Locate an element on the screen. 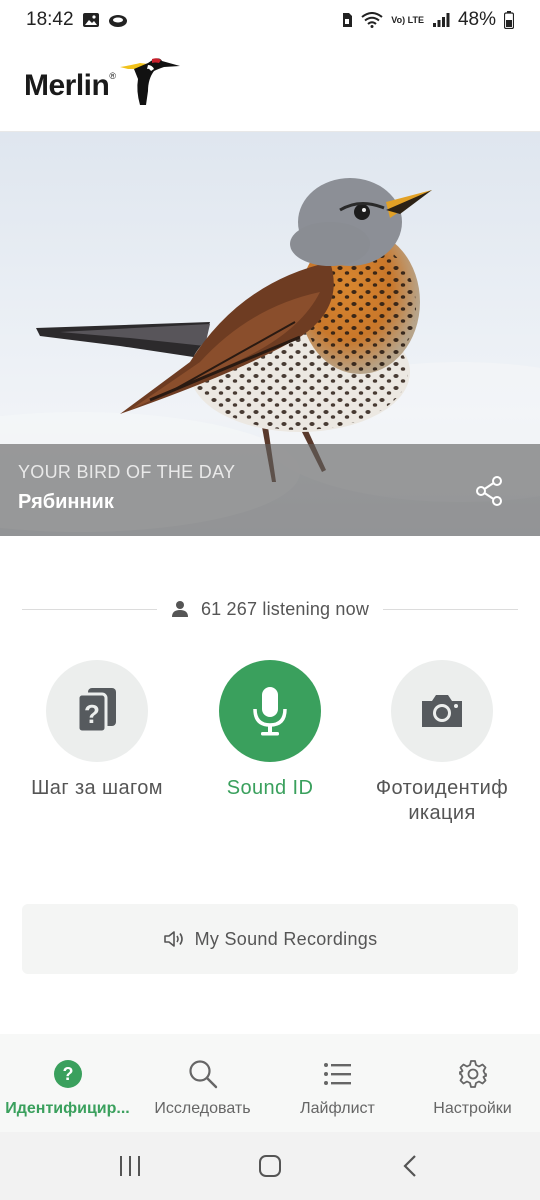 This screenshot has height=1200, width=540. sim-icon is located at coordinates (347, 20).